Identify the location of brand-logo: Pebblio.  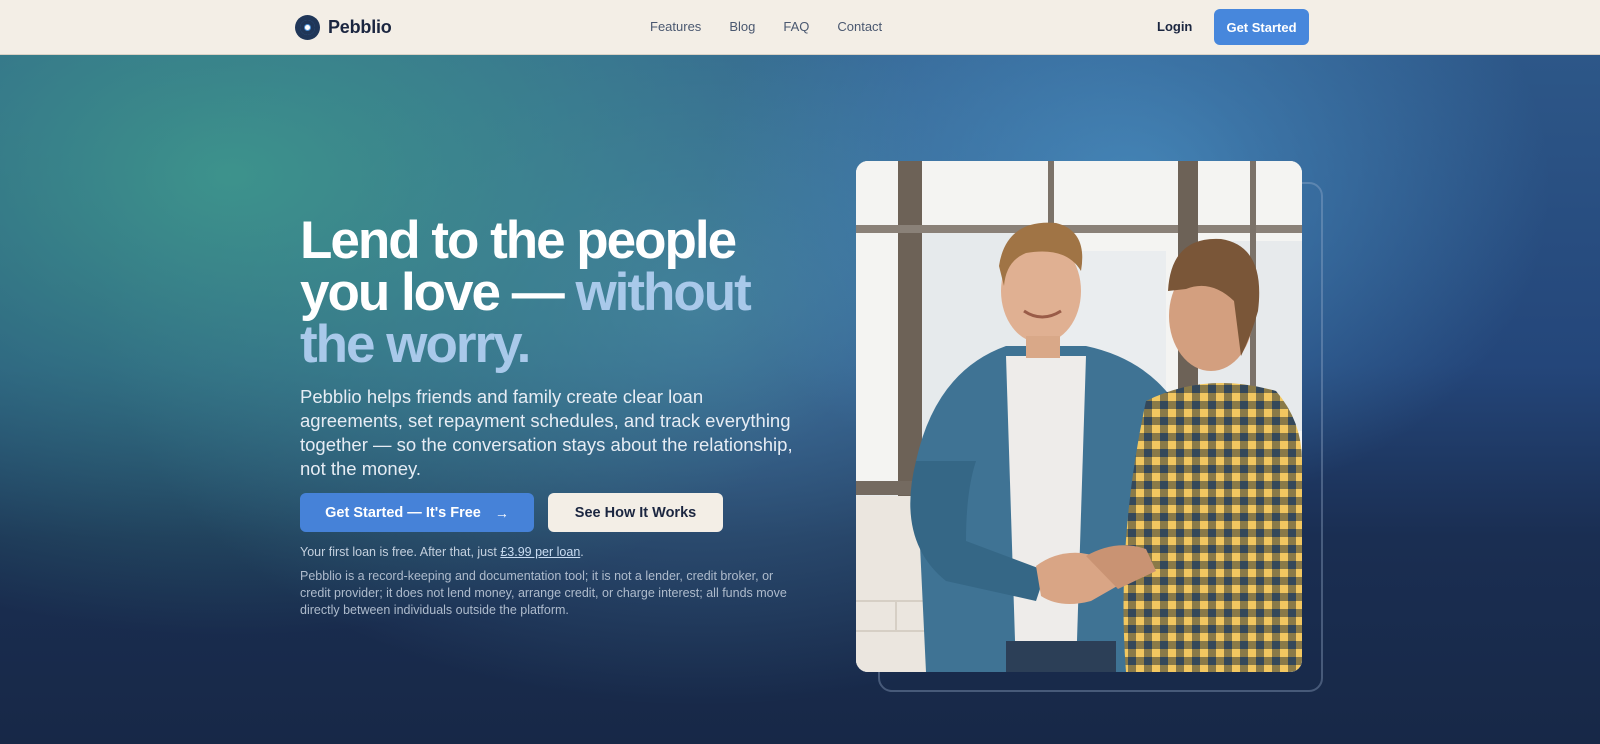
(343, 27).